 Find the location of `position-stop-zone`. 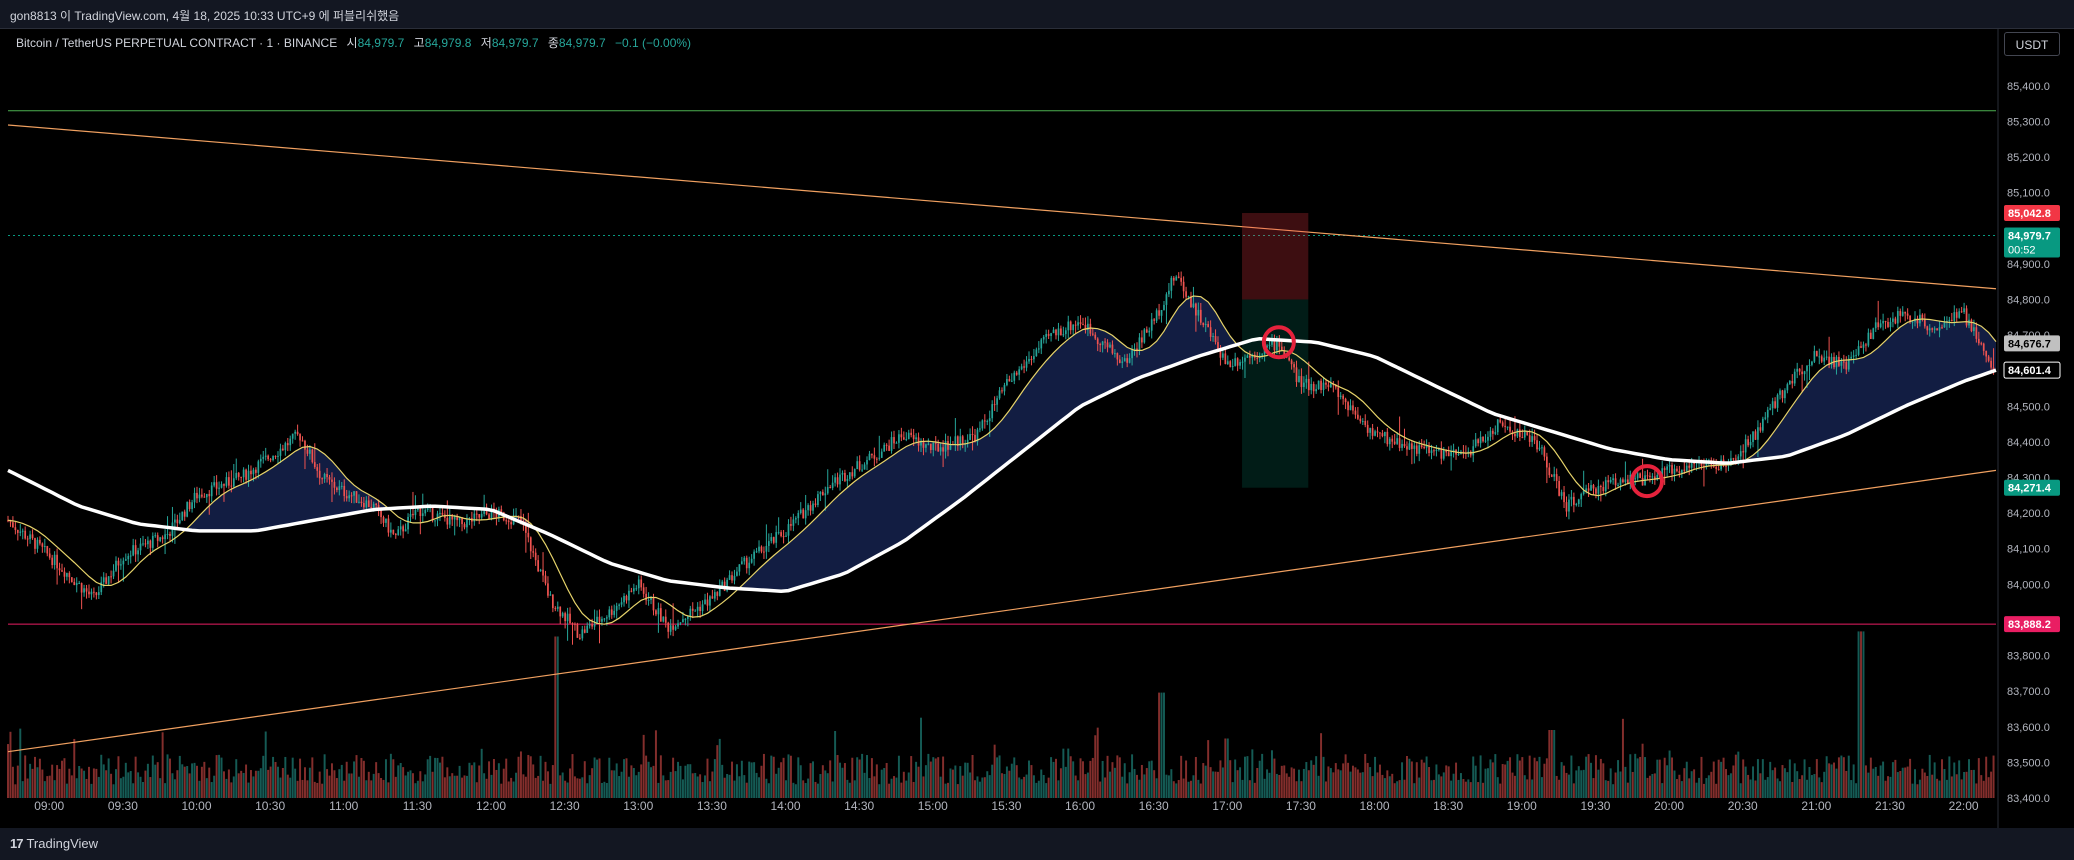

position-stop-zone is located at coordinates (1275, 256).